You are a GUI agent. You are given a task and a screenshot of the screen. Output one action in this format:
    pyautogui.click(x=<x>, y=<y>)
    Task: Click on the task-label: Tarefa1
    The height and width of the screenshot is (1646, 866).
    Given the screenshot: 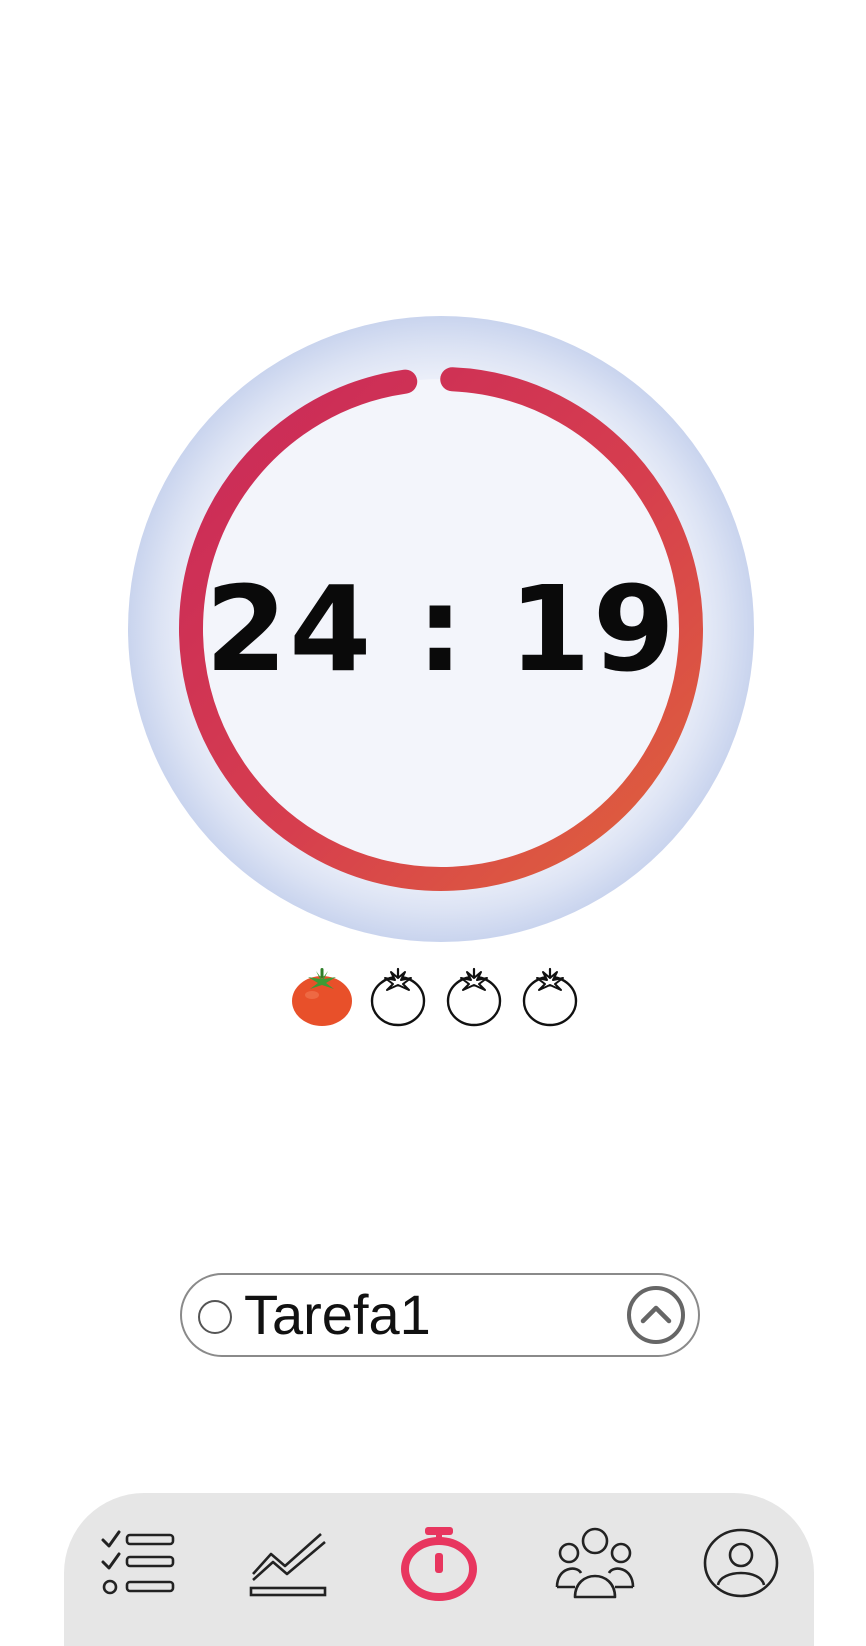 What is the action you would take?
    pyautogui.click(x=337, y=1314)
    